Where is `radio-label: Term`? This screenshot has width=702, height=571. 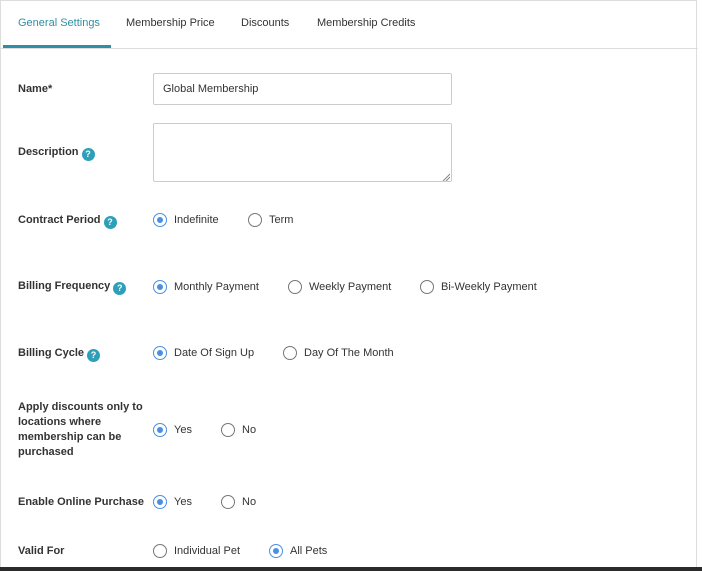 radio-label: Term is located at coordinates (281, 220).